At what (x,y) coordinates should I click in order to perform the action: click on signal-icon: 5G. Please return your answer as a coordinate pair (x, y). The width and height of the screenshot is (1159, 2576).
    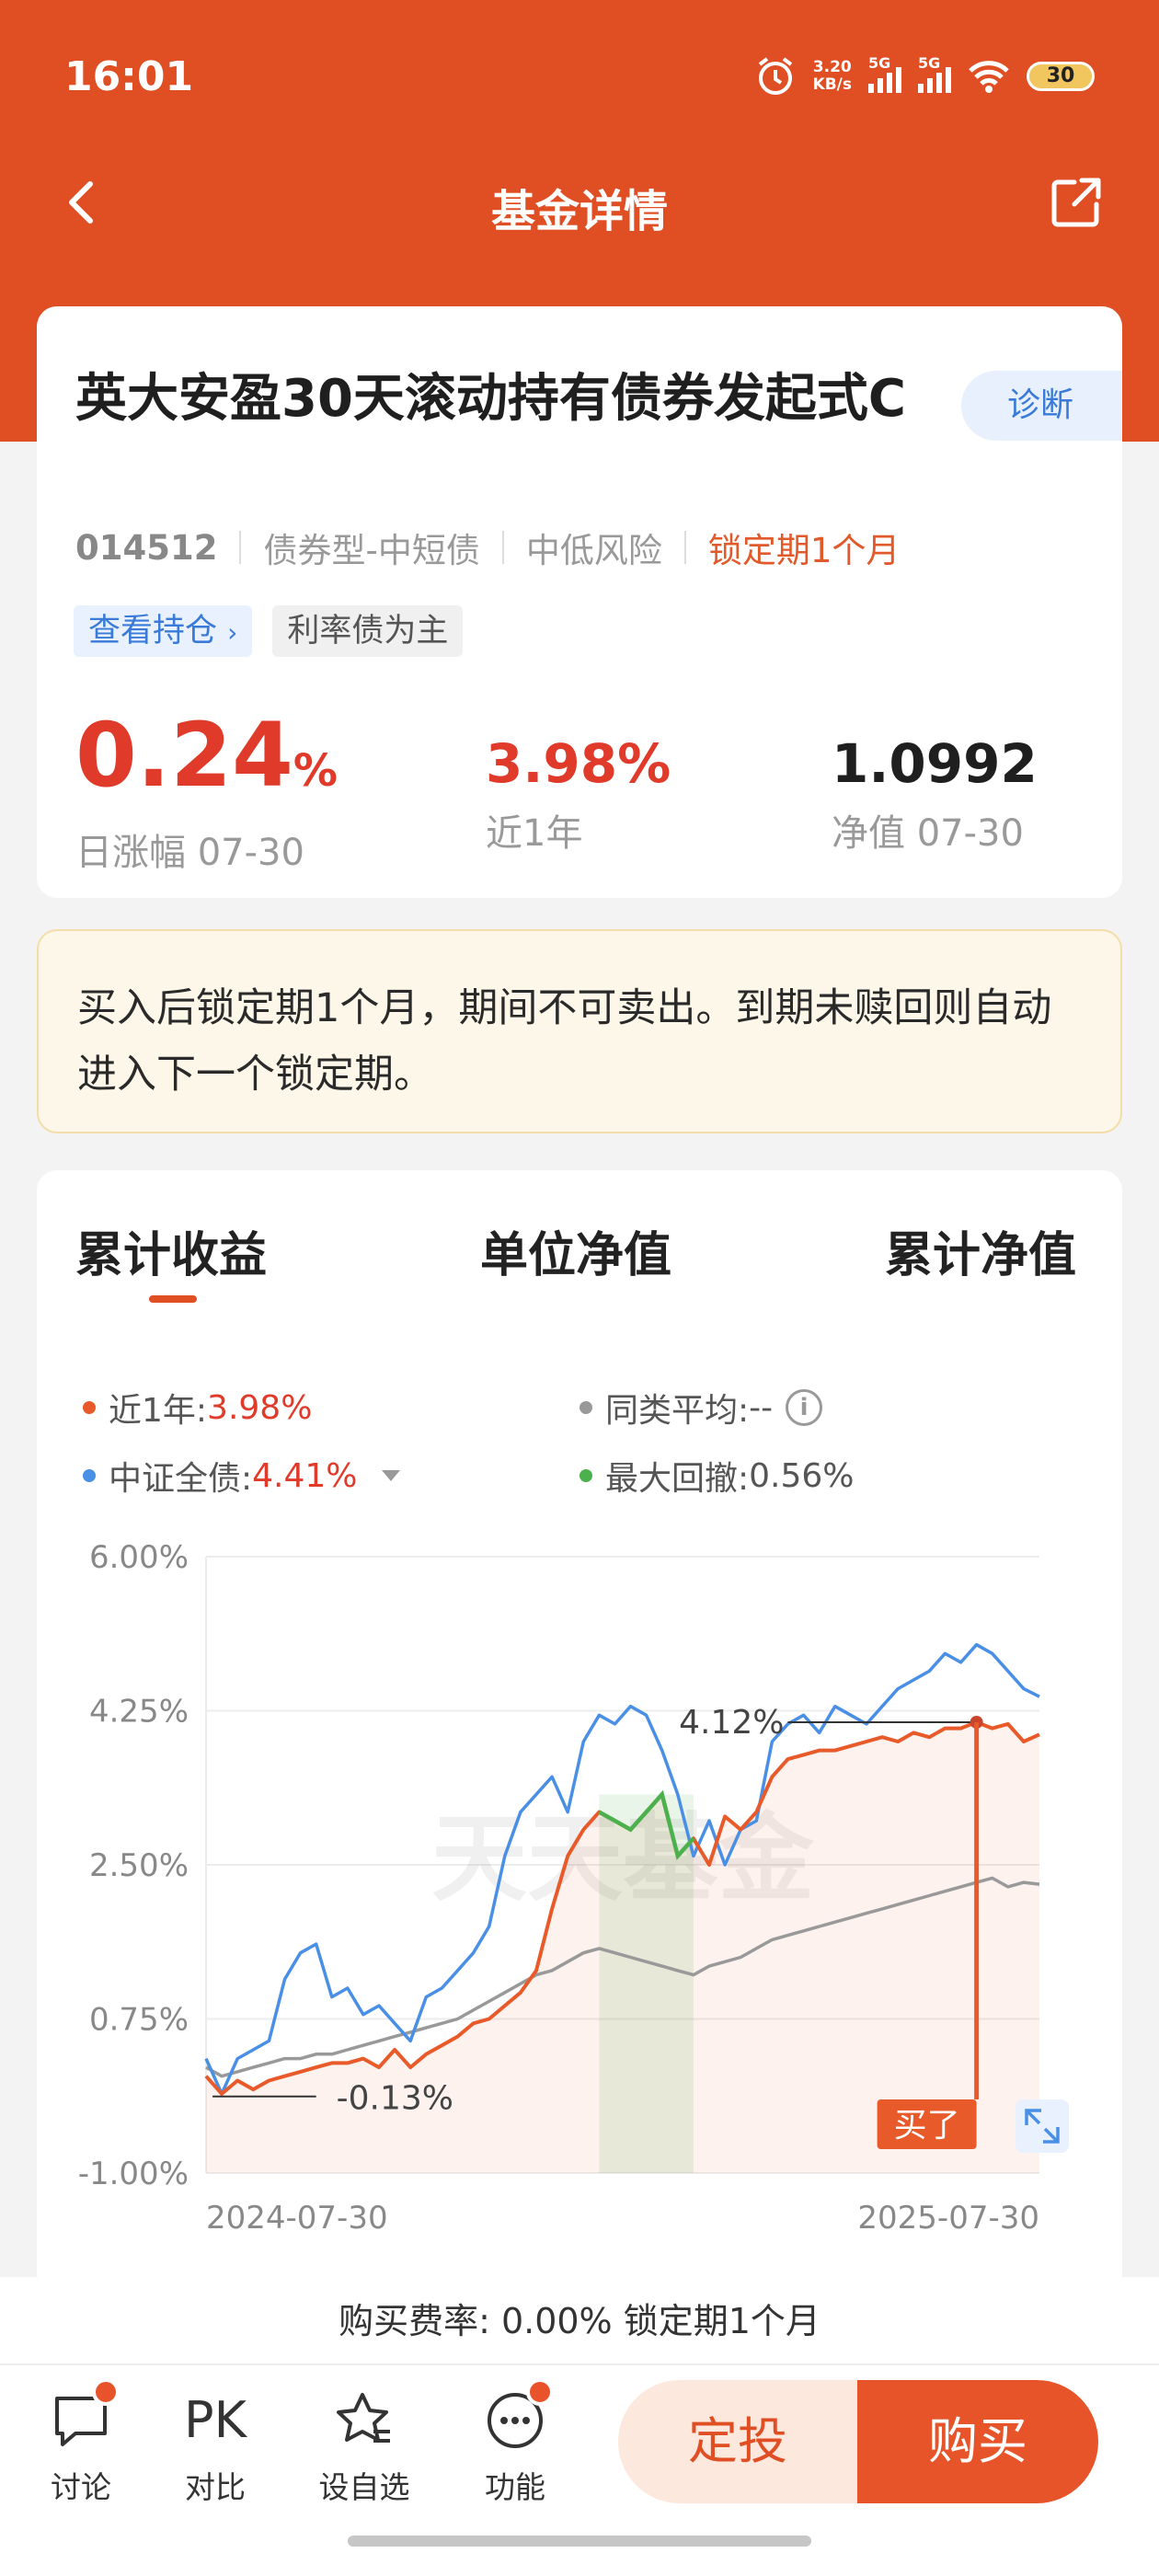
    Looking at the image, I should click on (884, 73).